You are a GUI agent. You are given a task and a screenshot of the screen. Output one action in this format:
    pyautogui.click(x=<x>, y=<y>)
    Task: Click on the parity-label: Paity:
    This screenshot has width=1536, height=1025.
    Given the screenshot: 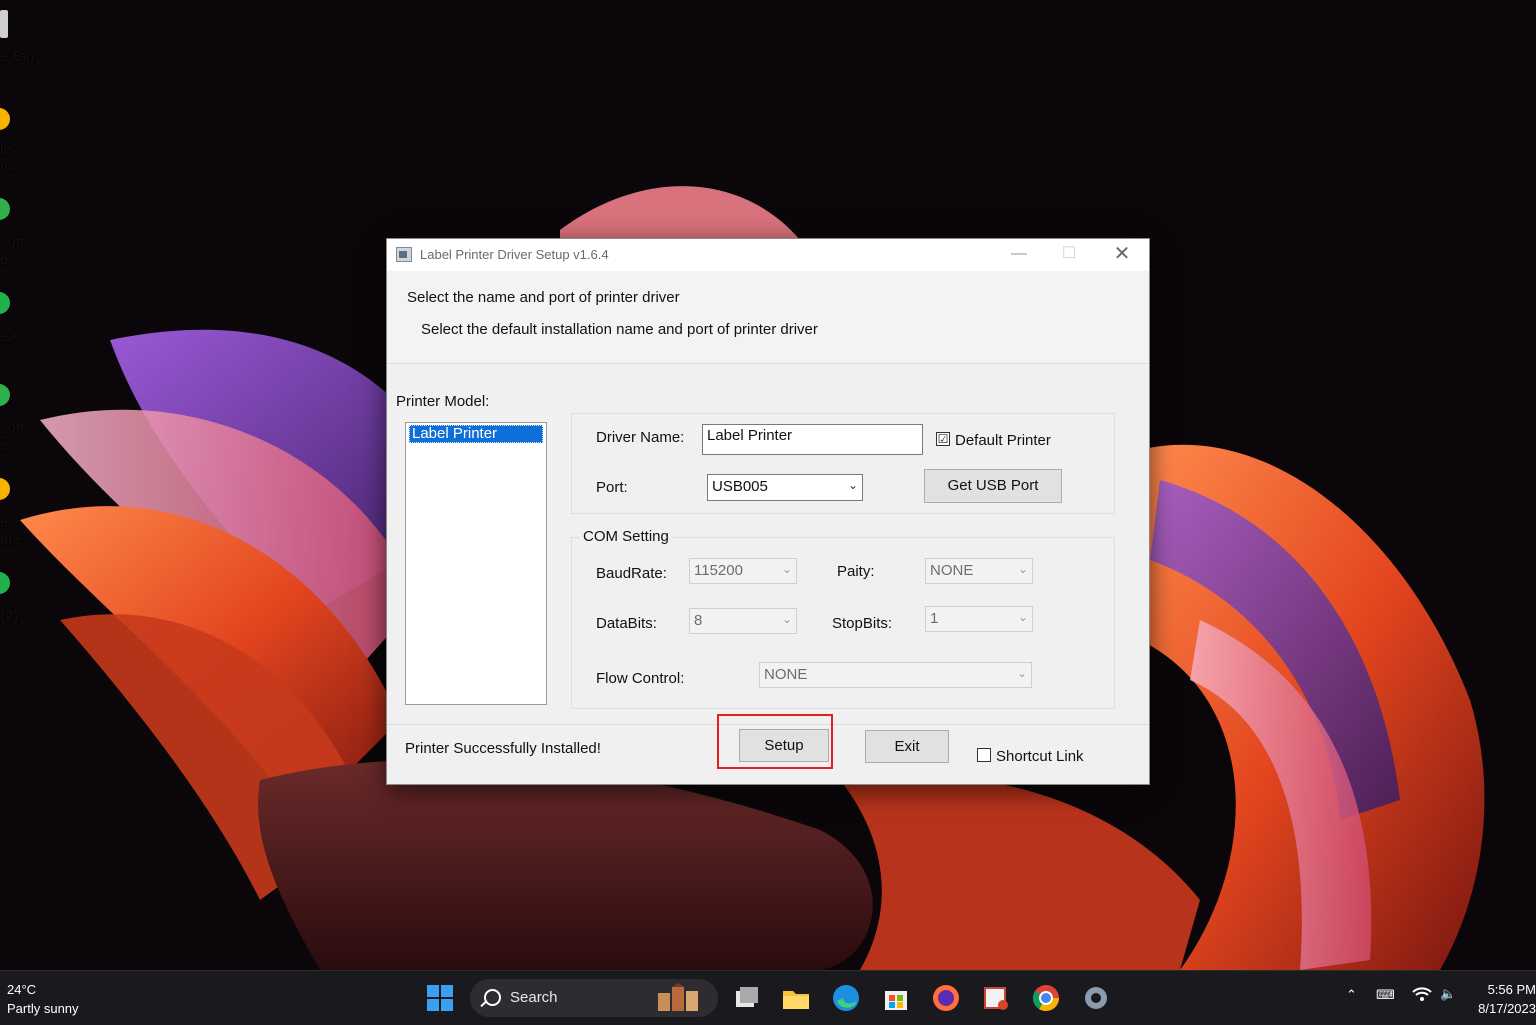 What is the action you would take?
    pyautogui.click(x=856, y=571)
    